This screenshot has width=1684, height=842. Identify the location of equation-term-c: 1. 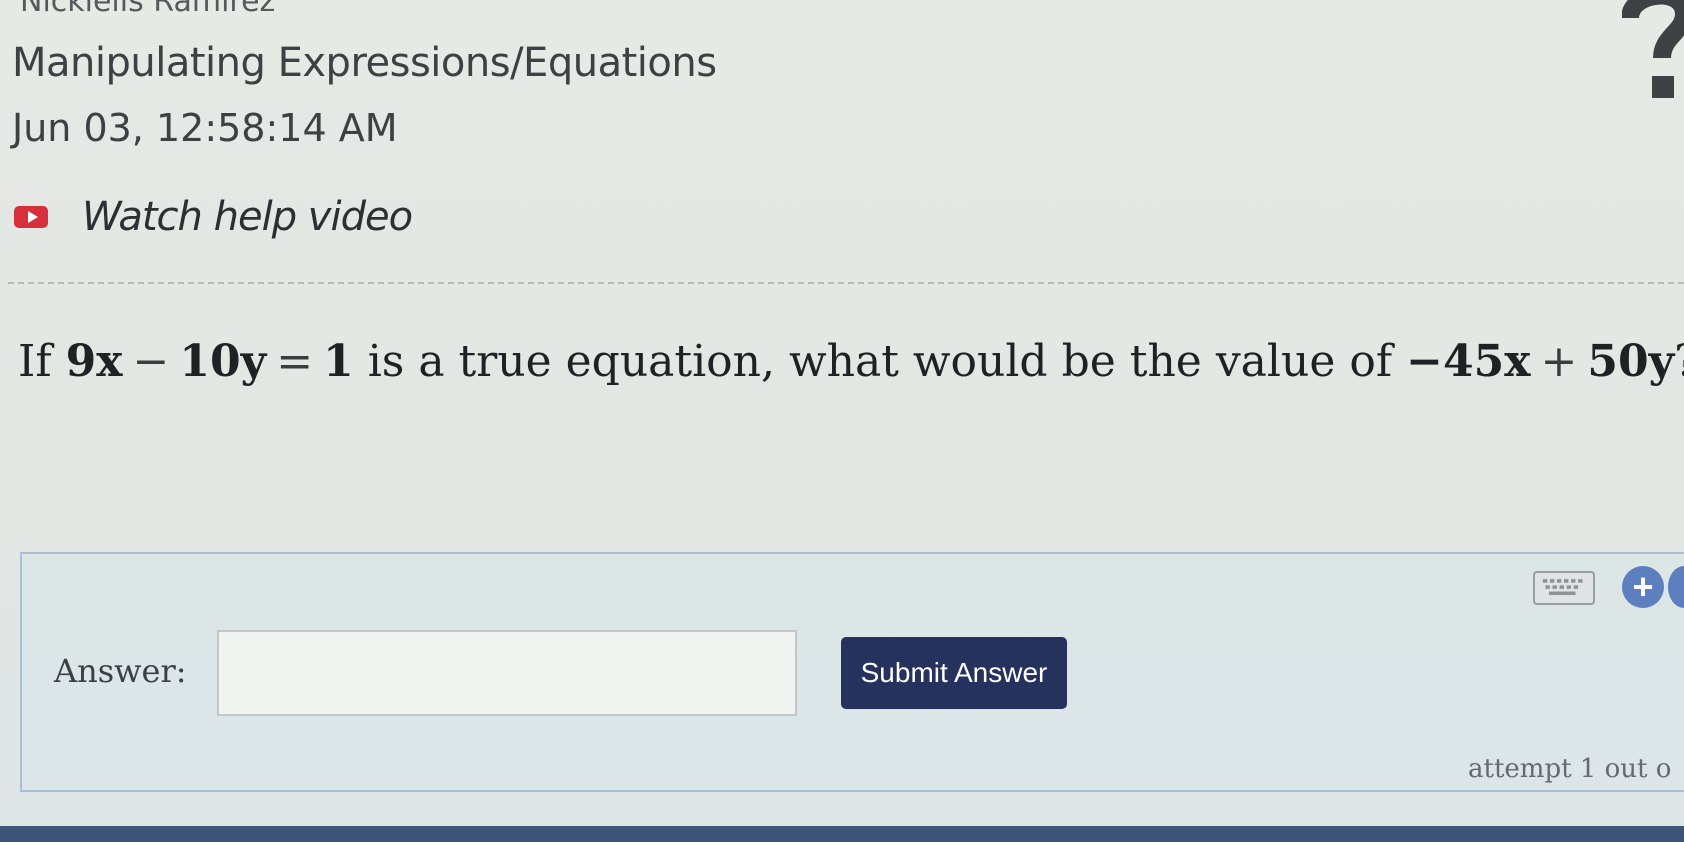
(338, 361).